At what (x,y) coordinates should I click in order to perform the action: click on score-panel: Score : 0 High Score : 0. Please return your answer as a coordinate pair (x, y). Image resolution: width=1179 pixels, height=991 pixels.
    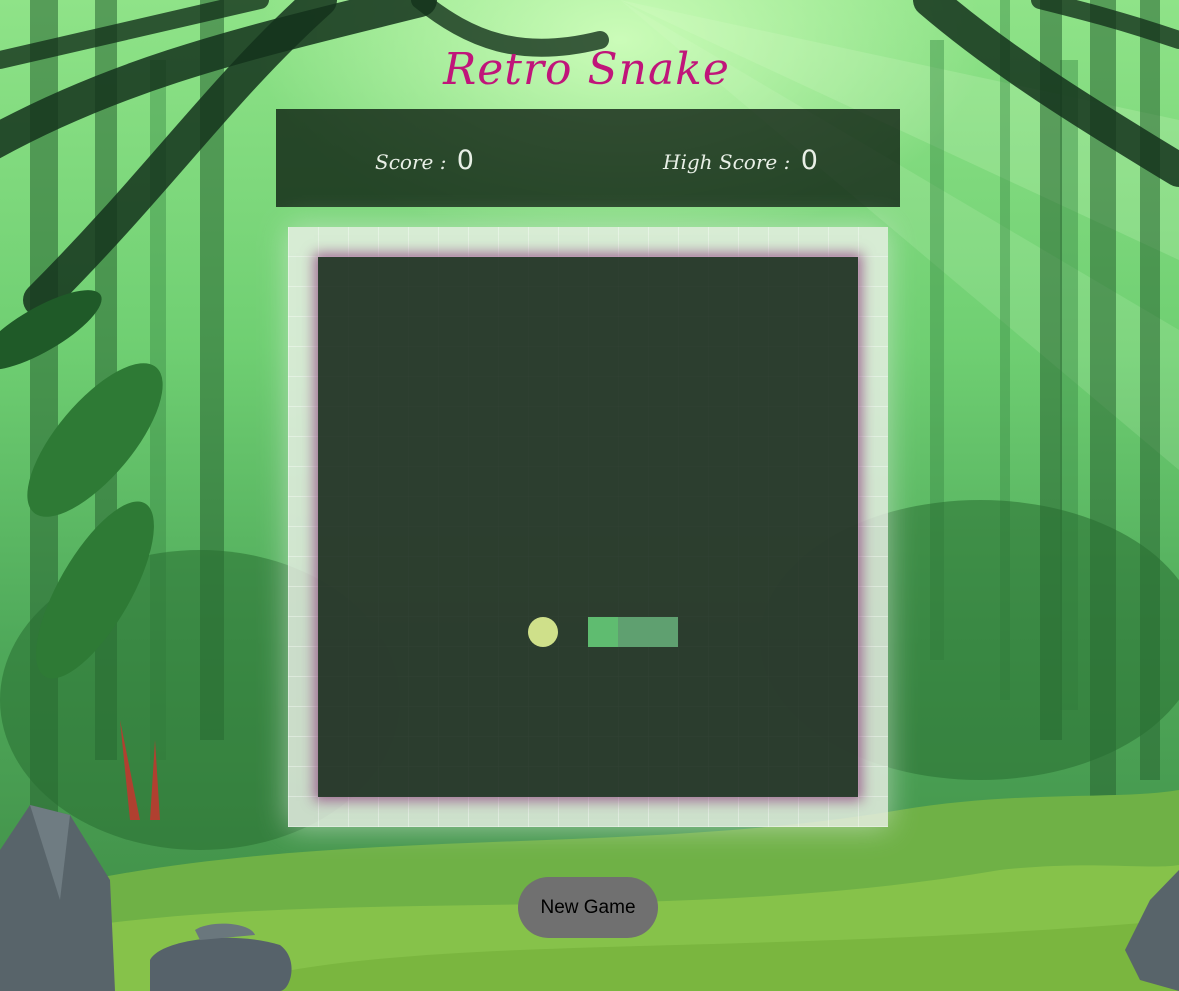
    Looking at the image, I should click on (588, 158).